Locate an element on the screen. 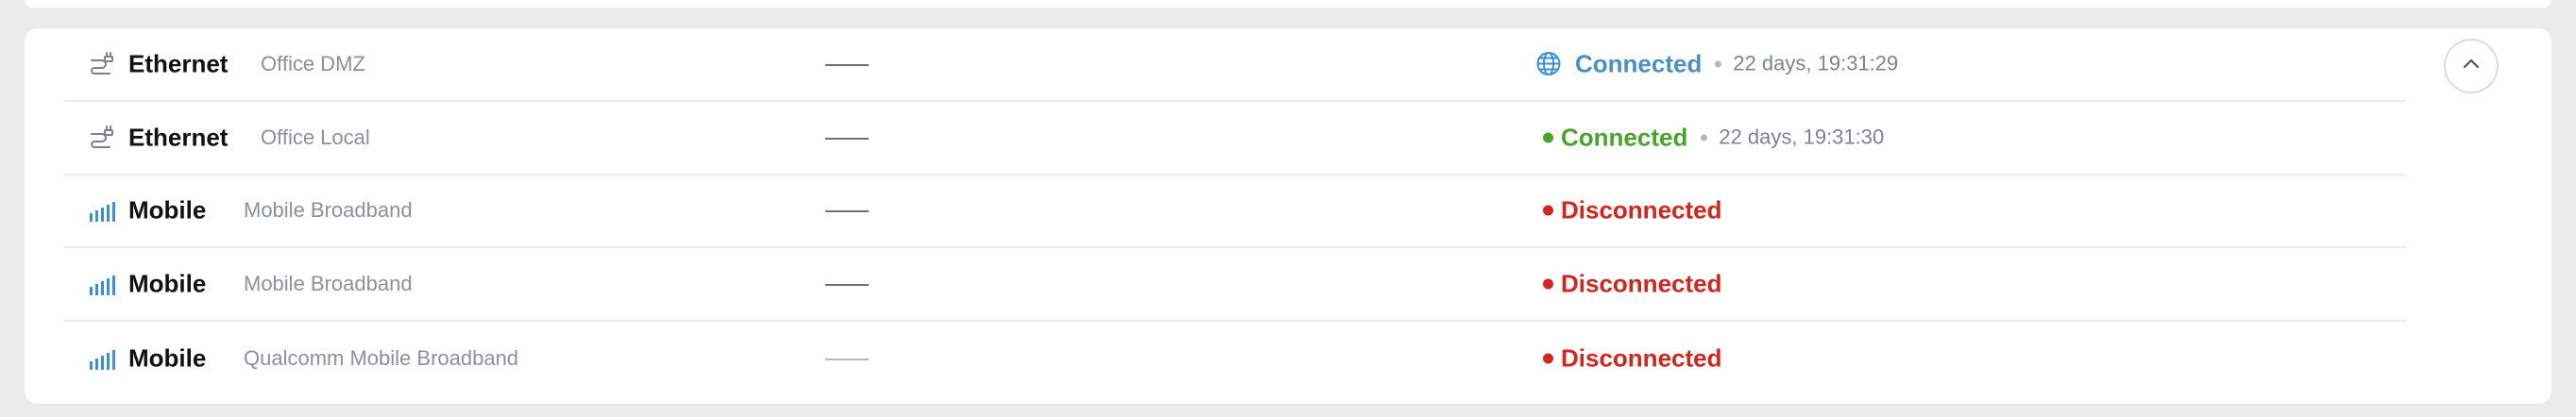  interface-status: Connected 22 days, 19:31:29 is located at coordinates (1716, 63).